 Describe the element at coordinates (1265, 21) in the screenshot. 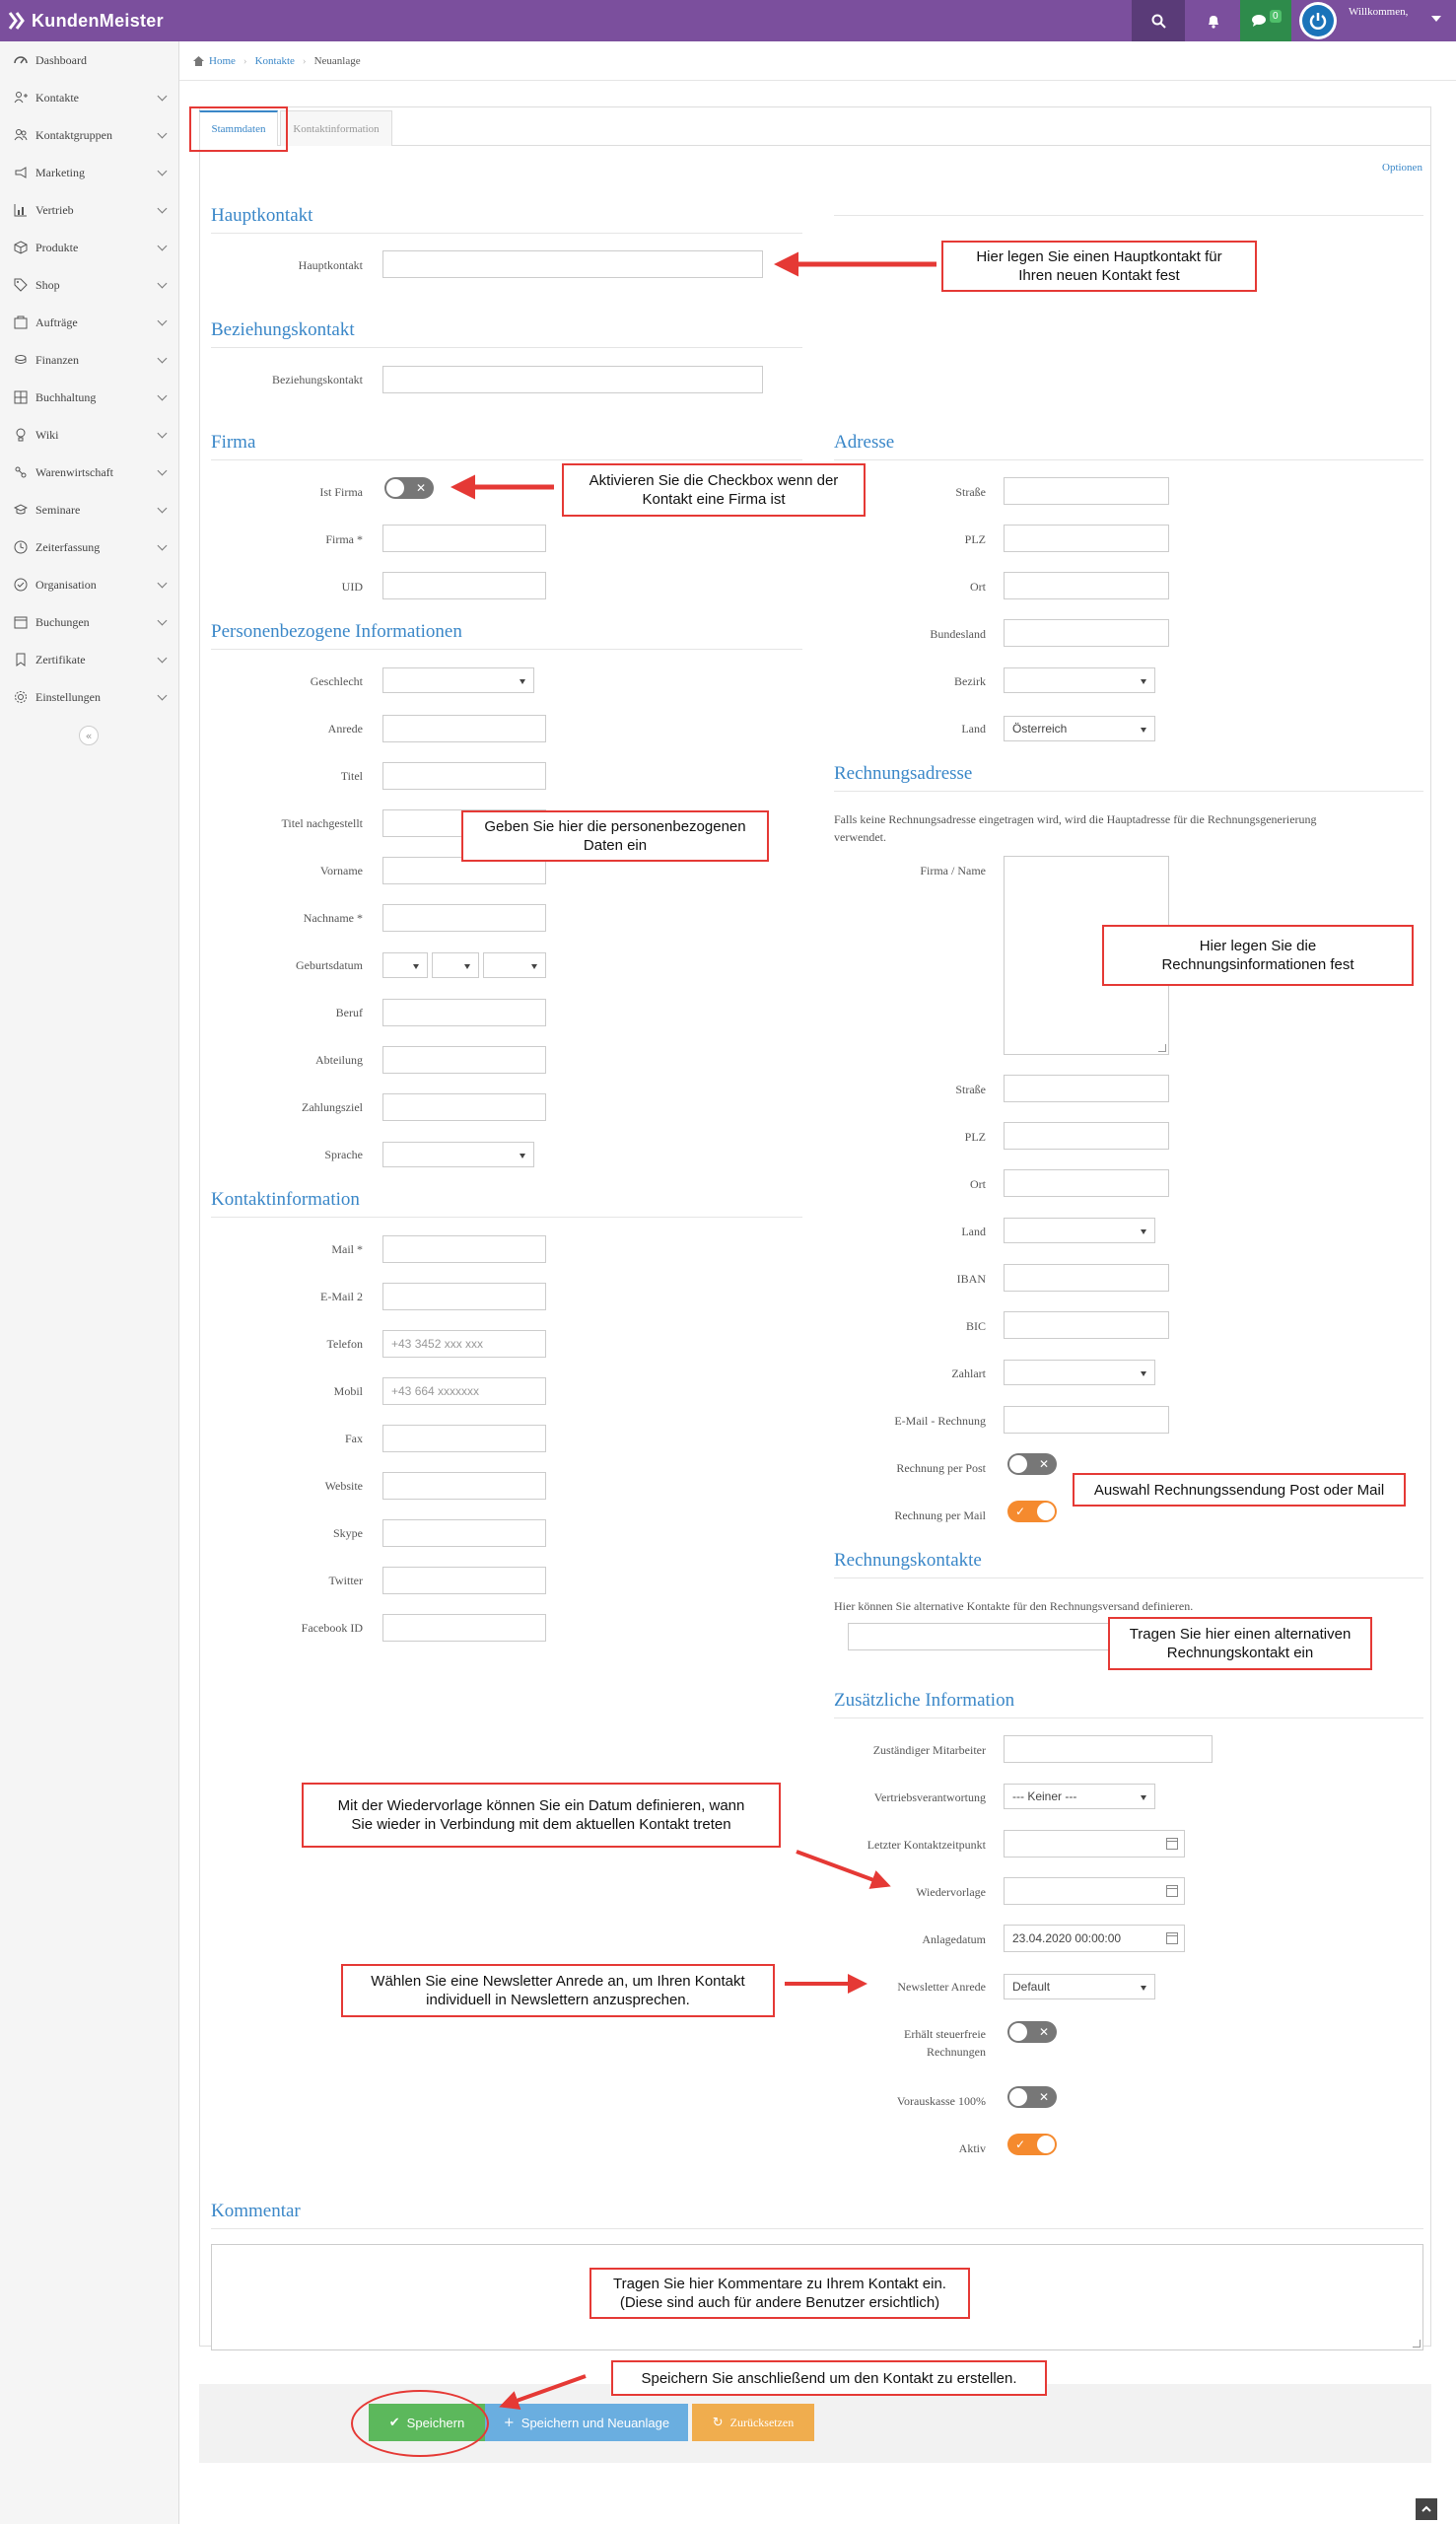

I see `messages-button: 0` at that location.